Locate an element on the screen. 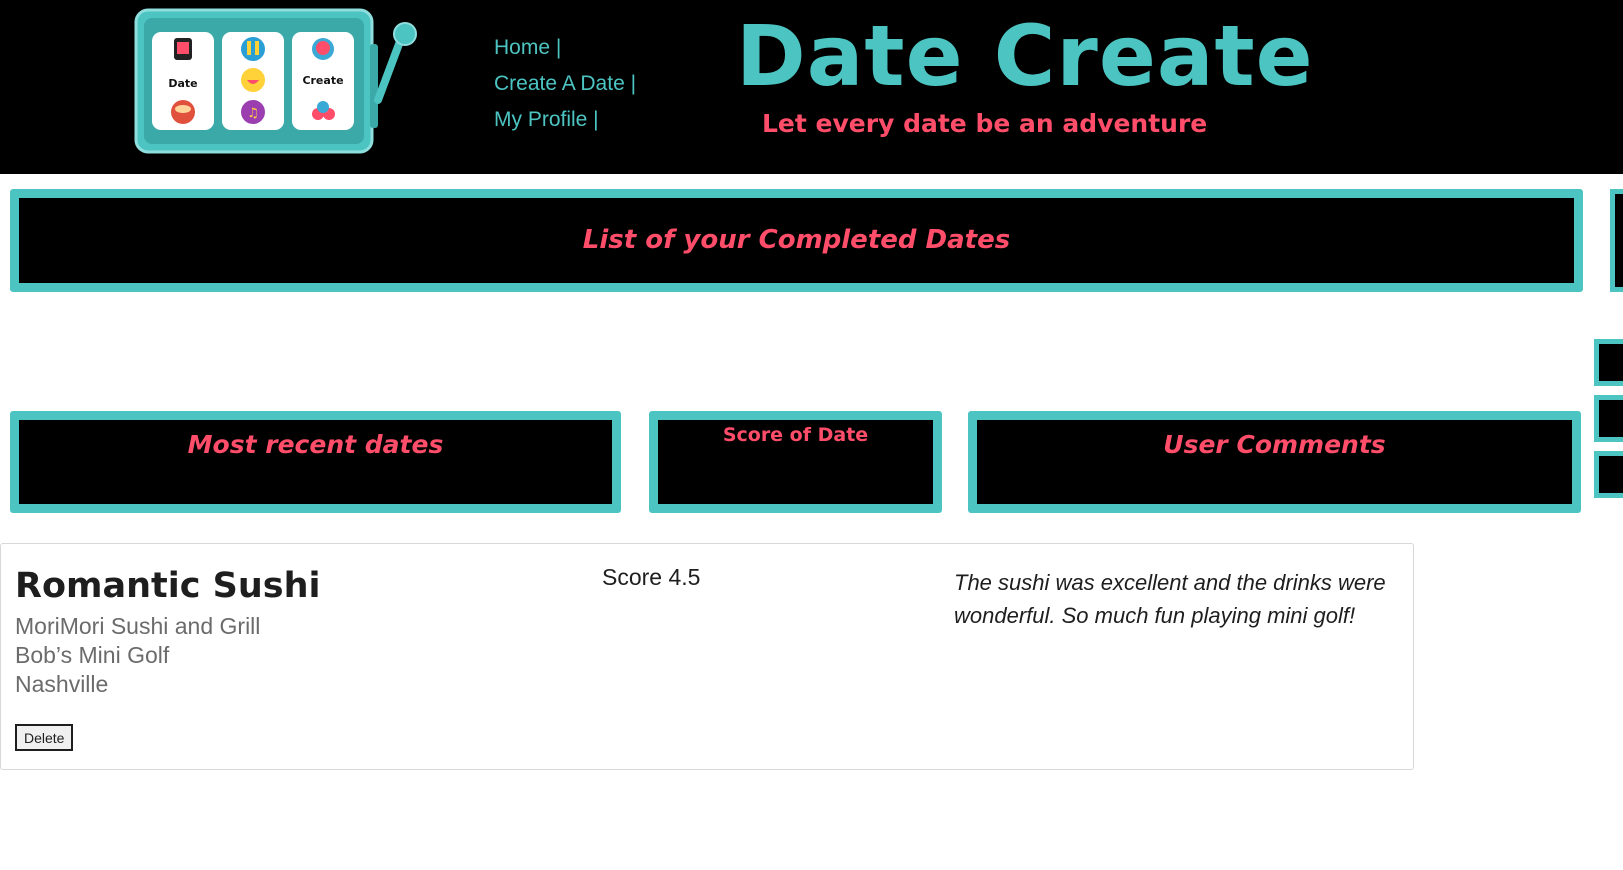 The image size is (1623, 870). date-score: Score 4.5 is located at coordinates (651, 577).